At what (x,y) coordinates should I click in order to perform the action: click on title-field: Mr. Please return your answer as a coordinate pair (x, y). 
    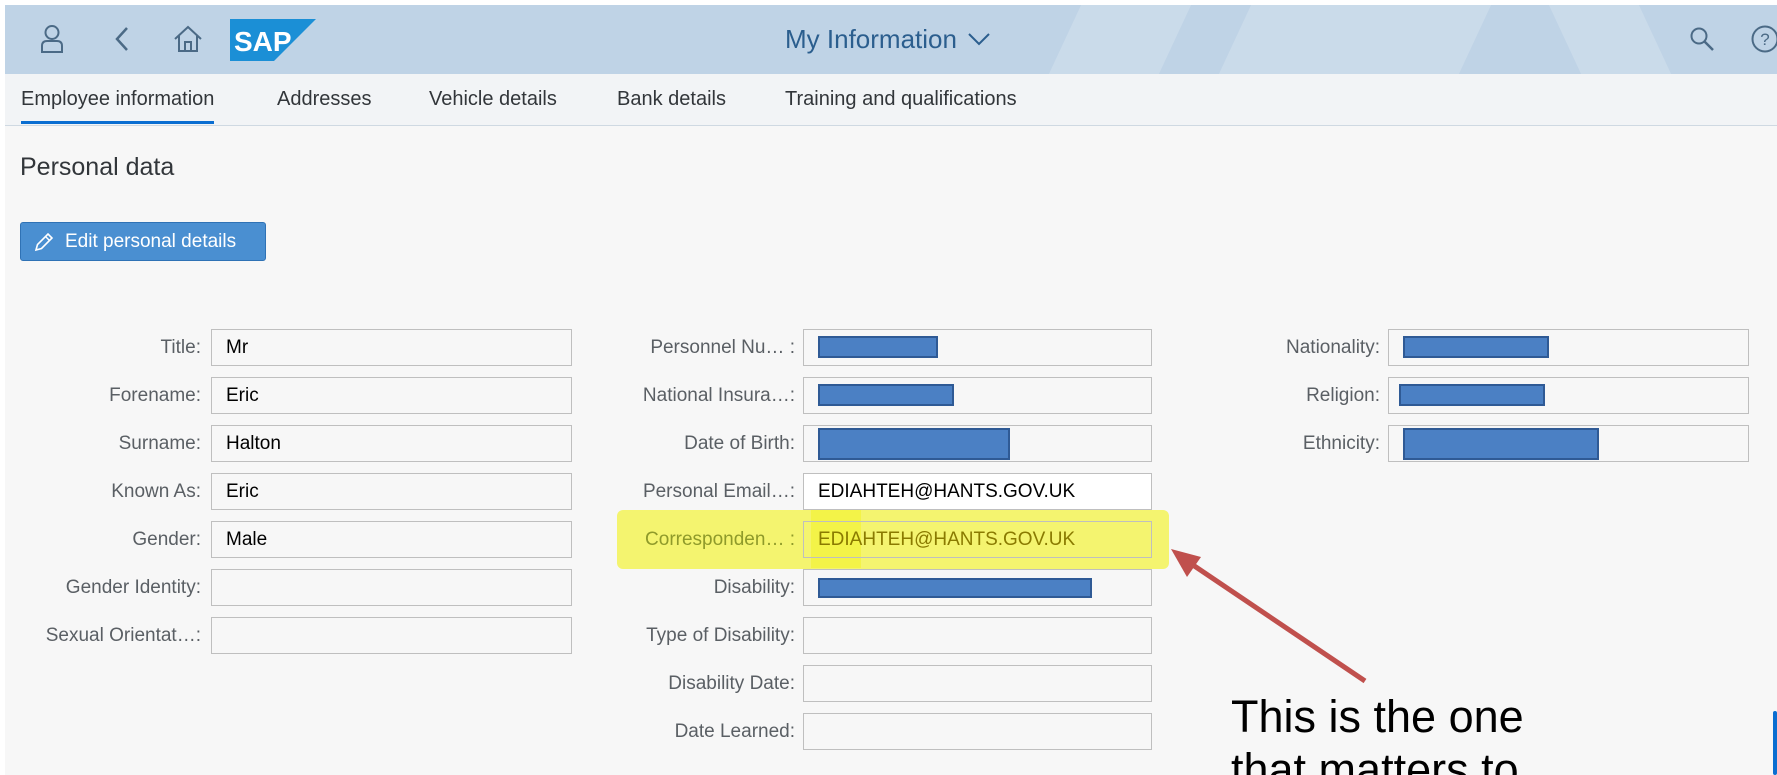
    Looking at the image, I should click on (391, 347).